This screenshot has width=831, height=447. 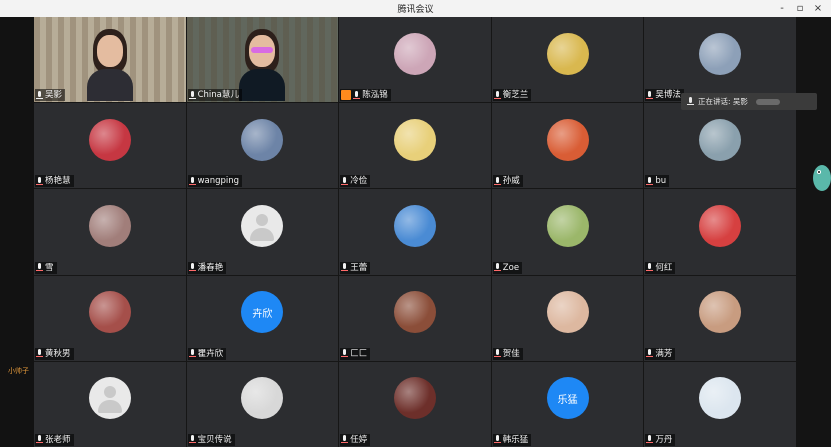 I want to click on maximize-button: ▫, so click(x=800, y=8).